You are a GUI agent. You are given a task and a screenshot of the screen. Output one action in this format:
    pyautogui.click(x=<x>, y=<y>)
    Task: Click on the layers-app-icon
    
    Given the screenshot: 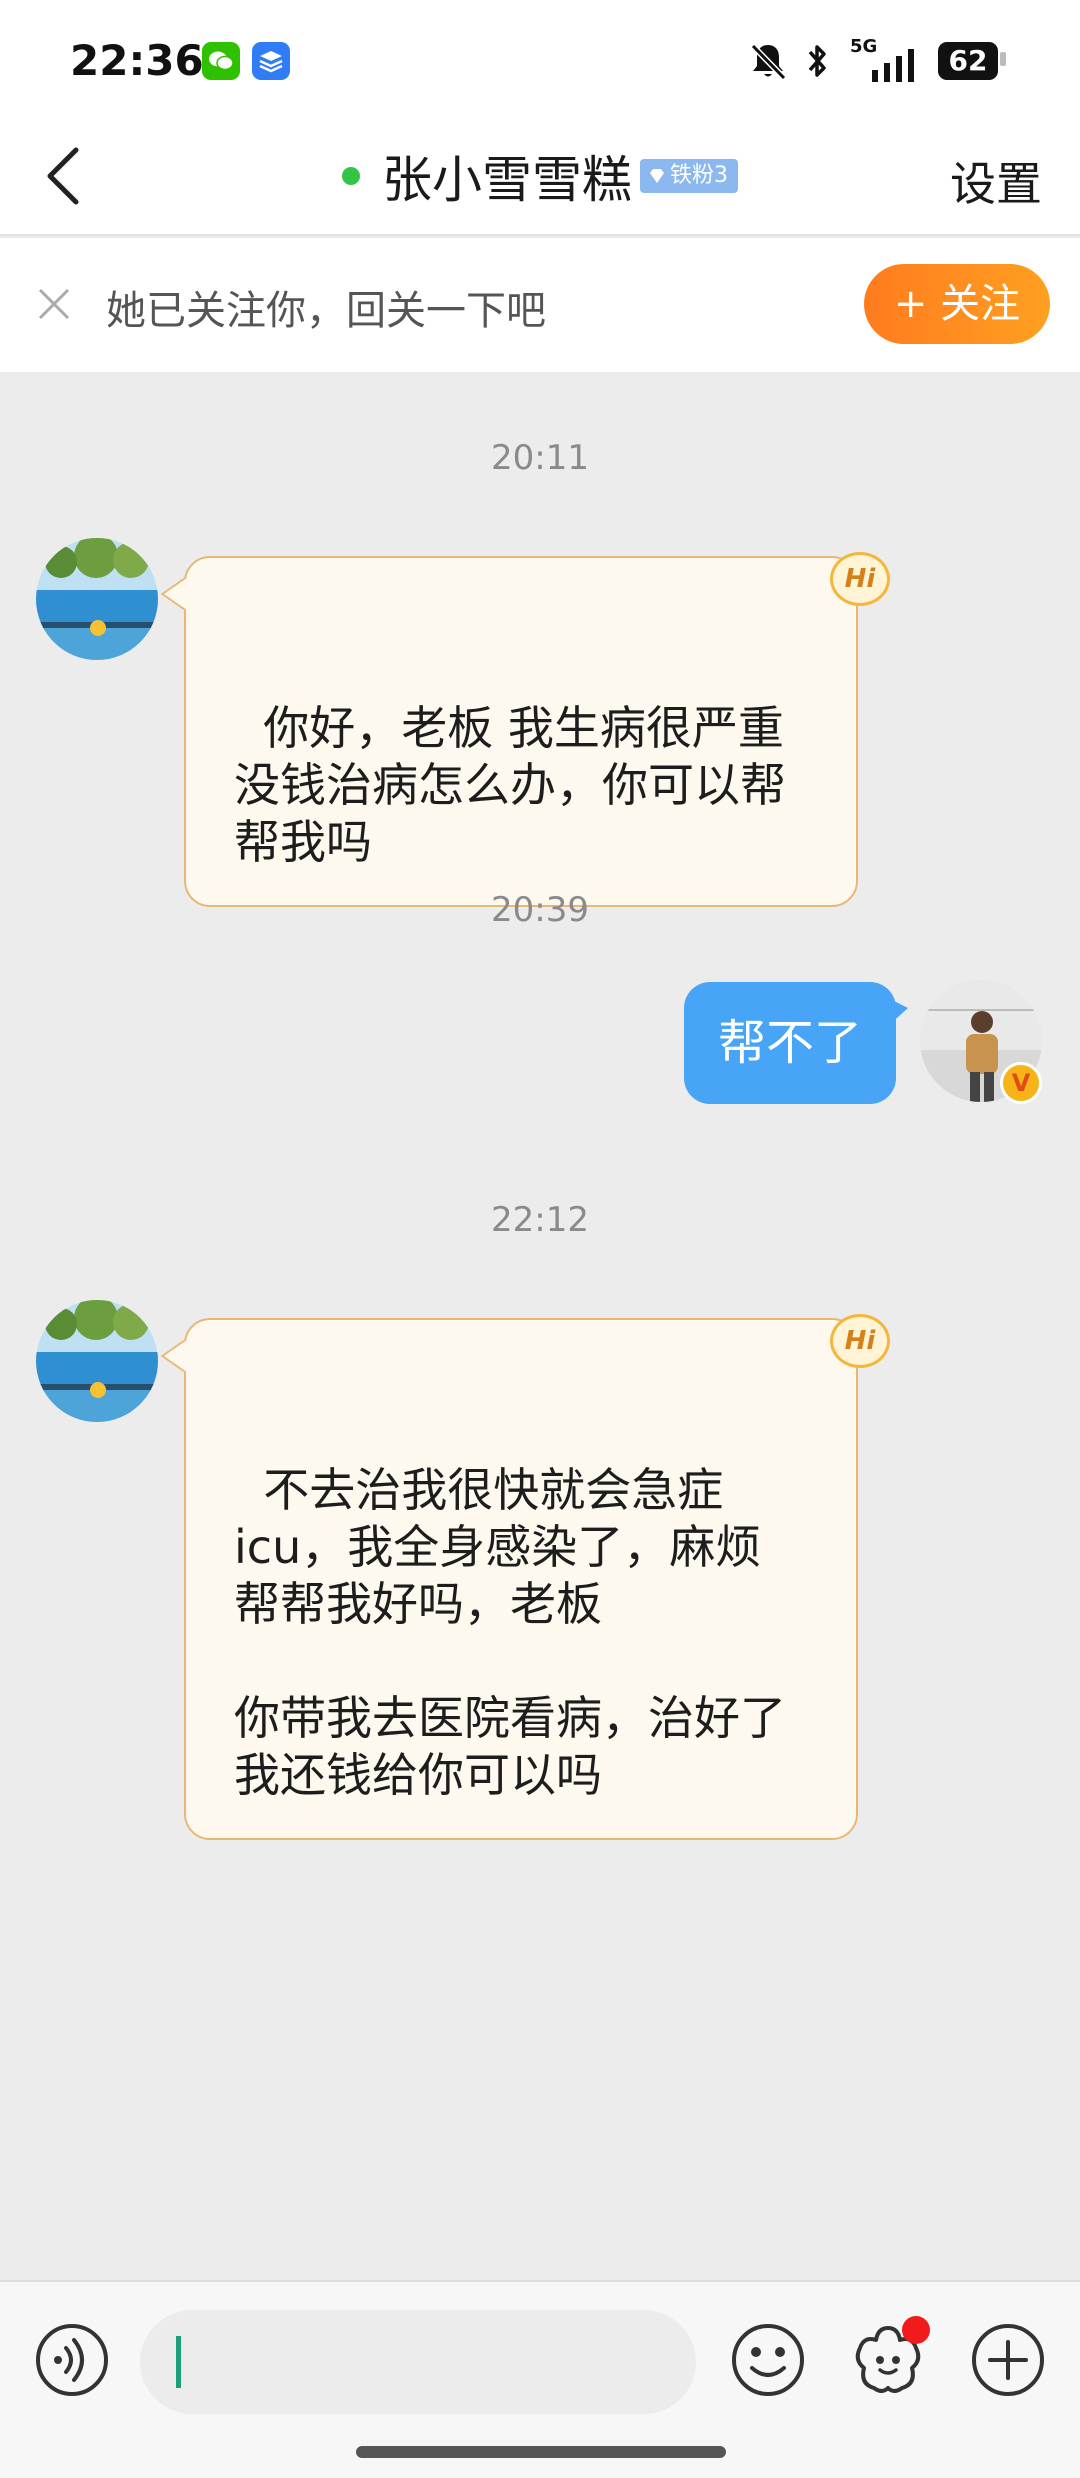 What is the action you would take?
    pyautogui.click(x=271, y=61)
    